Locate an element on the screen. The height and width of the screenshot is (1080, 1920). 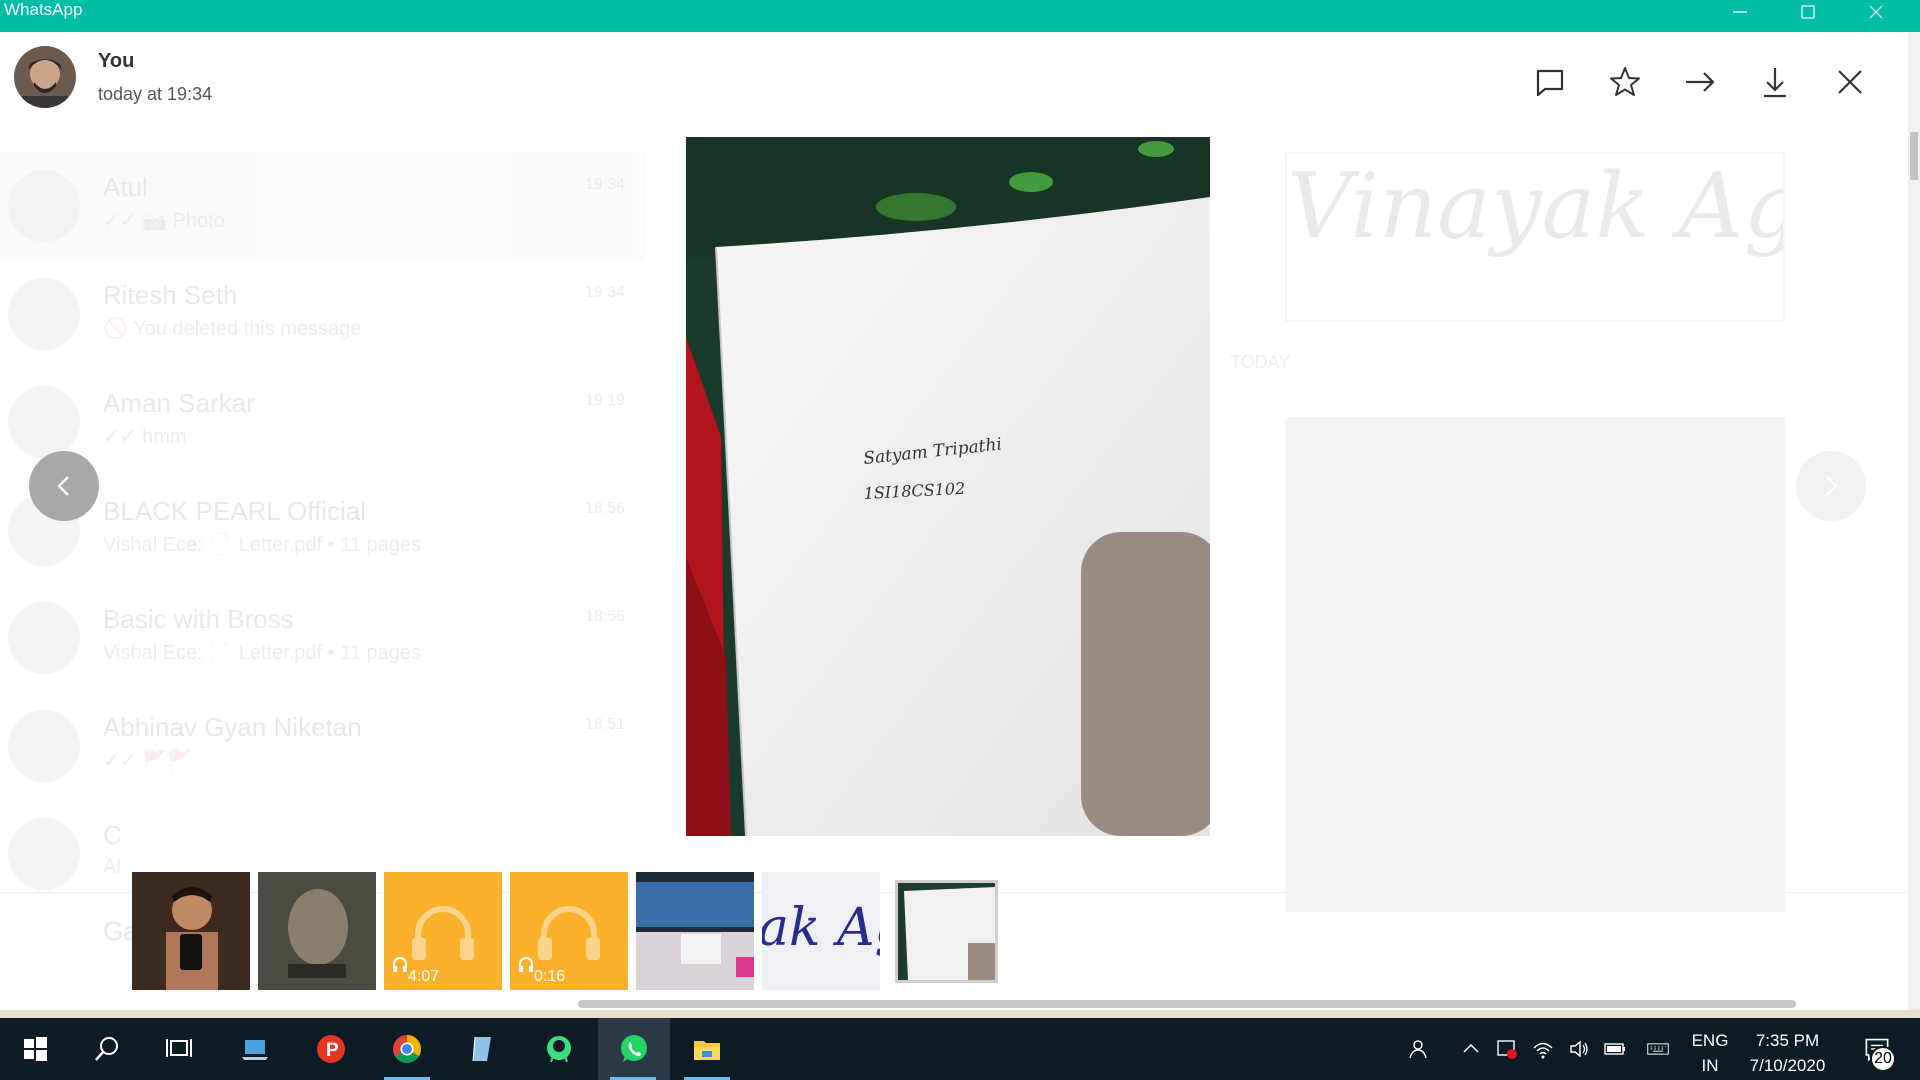
thumbnail-scrollbar is located at coordinates (1187, 1004).